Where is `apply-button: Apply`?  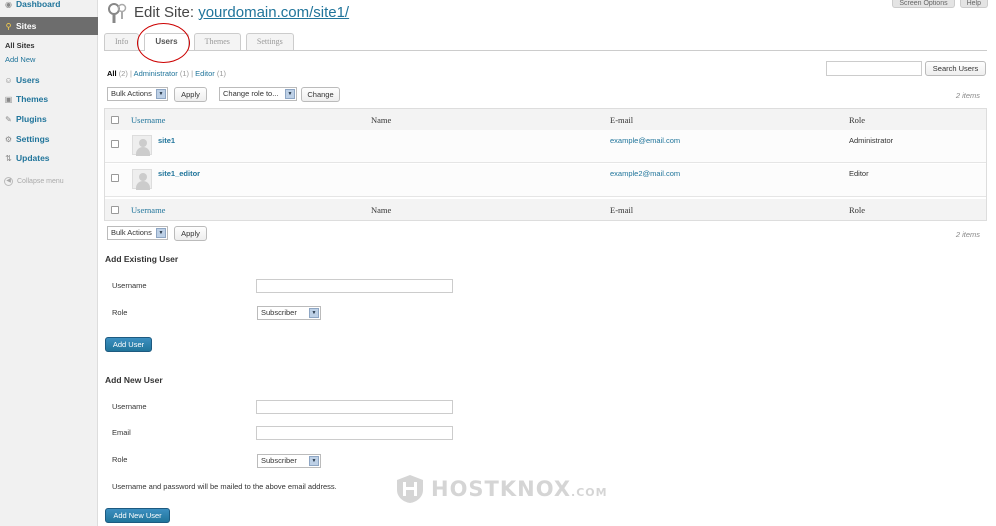
apply-button: Apply is located at coordinates (190, 94).